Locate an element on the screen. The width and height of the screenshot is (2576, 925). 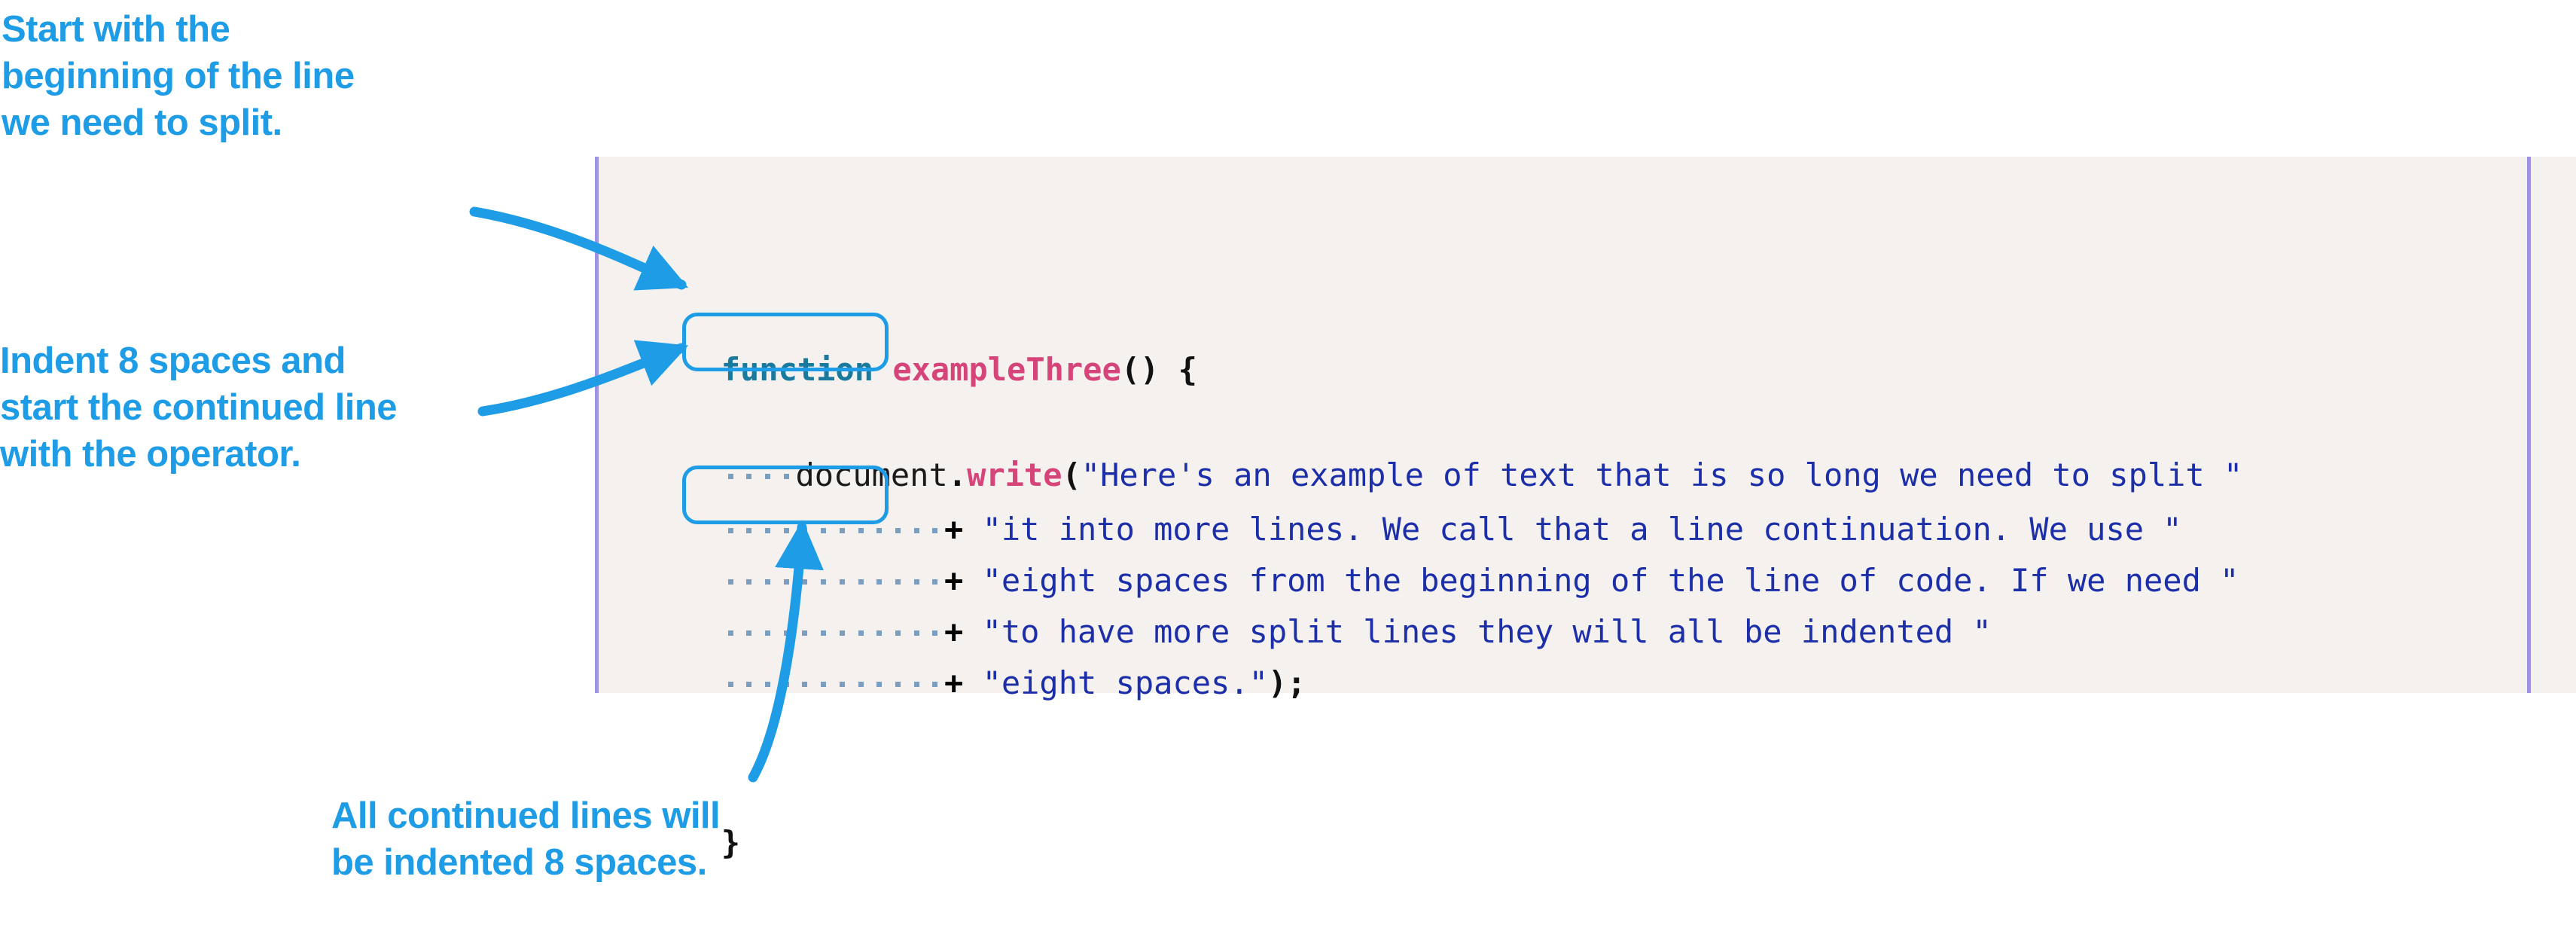
indent-highlight-box-line6 is located at coordinates (785, 495).